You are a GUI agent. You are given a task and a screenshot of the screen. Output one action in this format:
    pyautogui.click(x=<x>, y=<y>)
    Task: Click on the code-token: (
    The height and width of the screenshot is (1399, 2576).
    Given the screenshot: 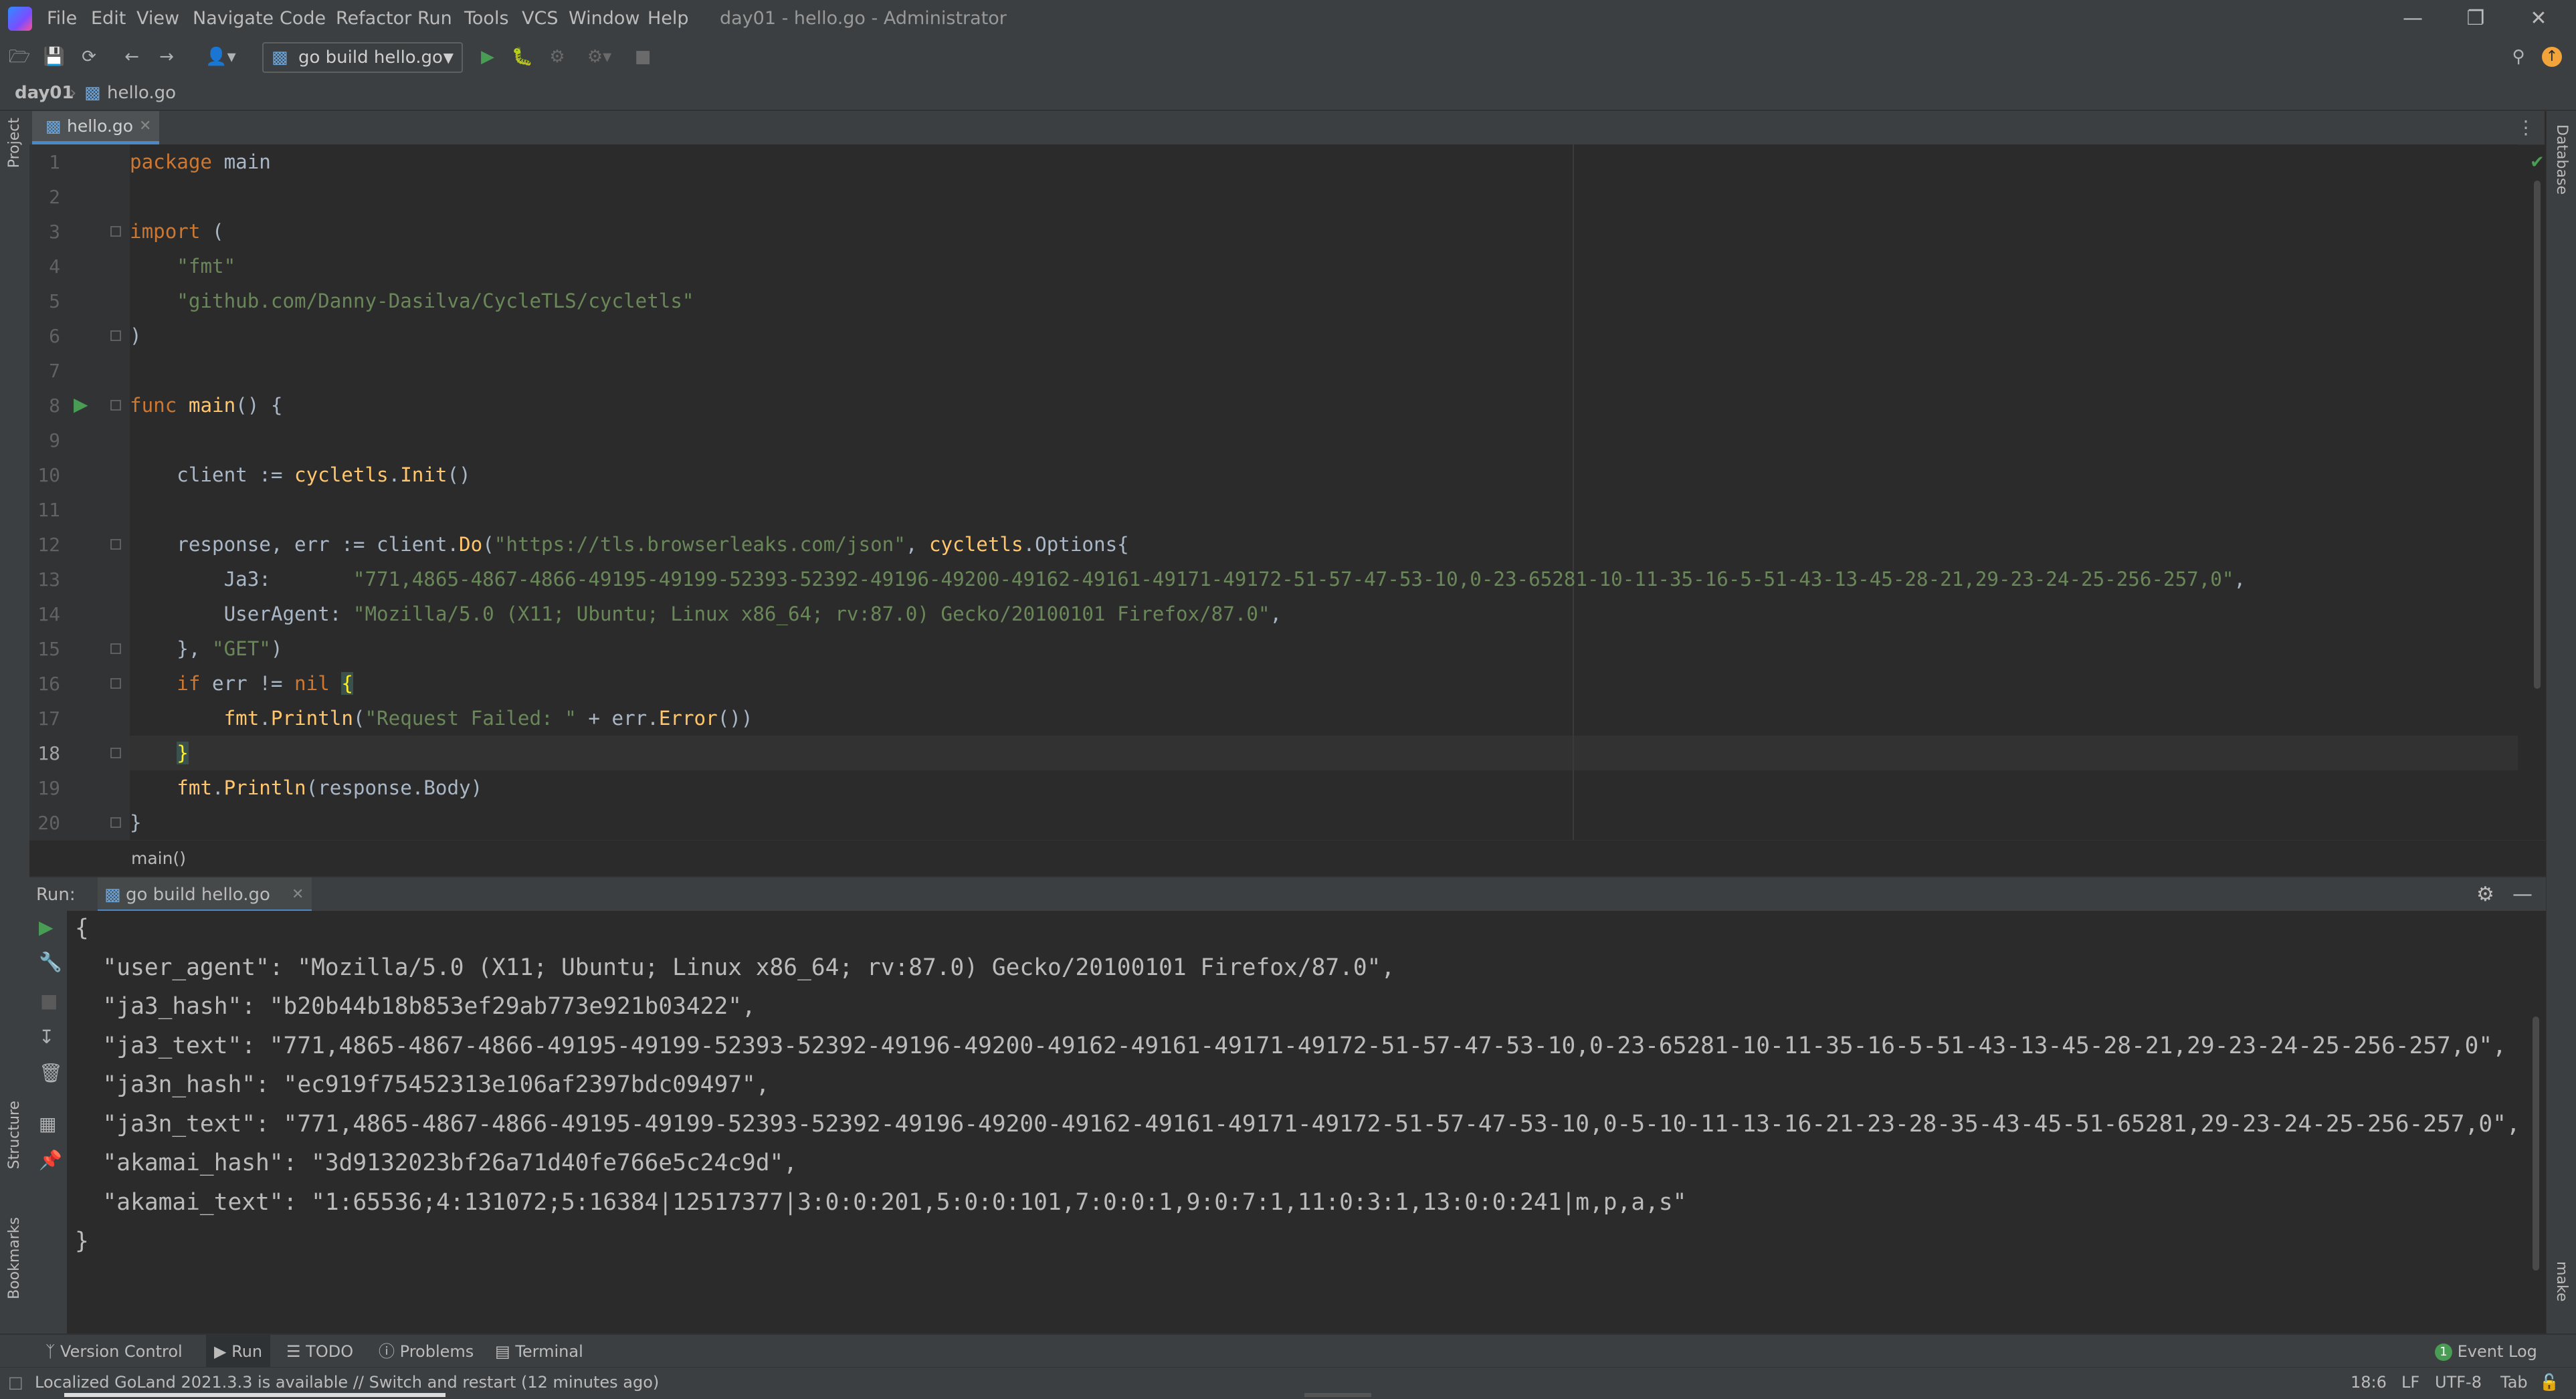 What is the action you would take?
    pyautogui.click(x=359, y=718)
    